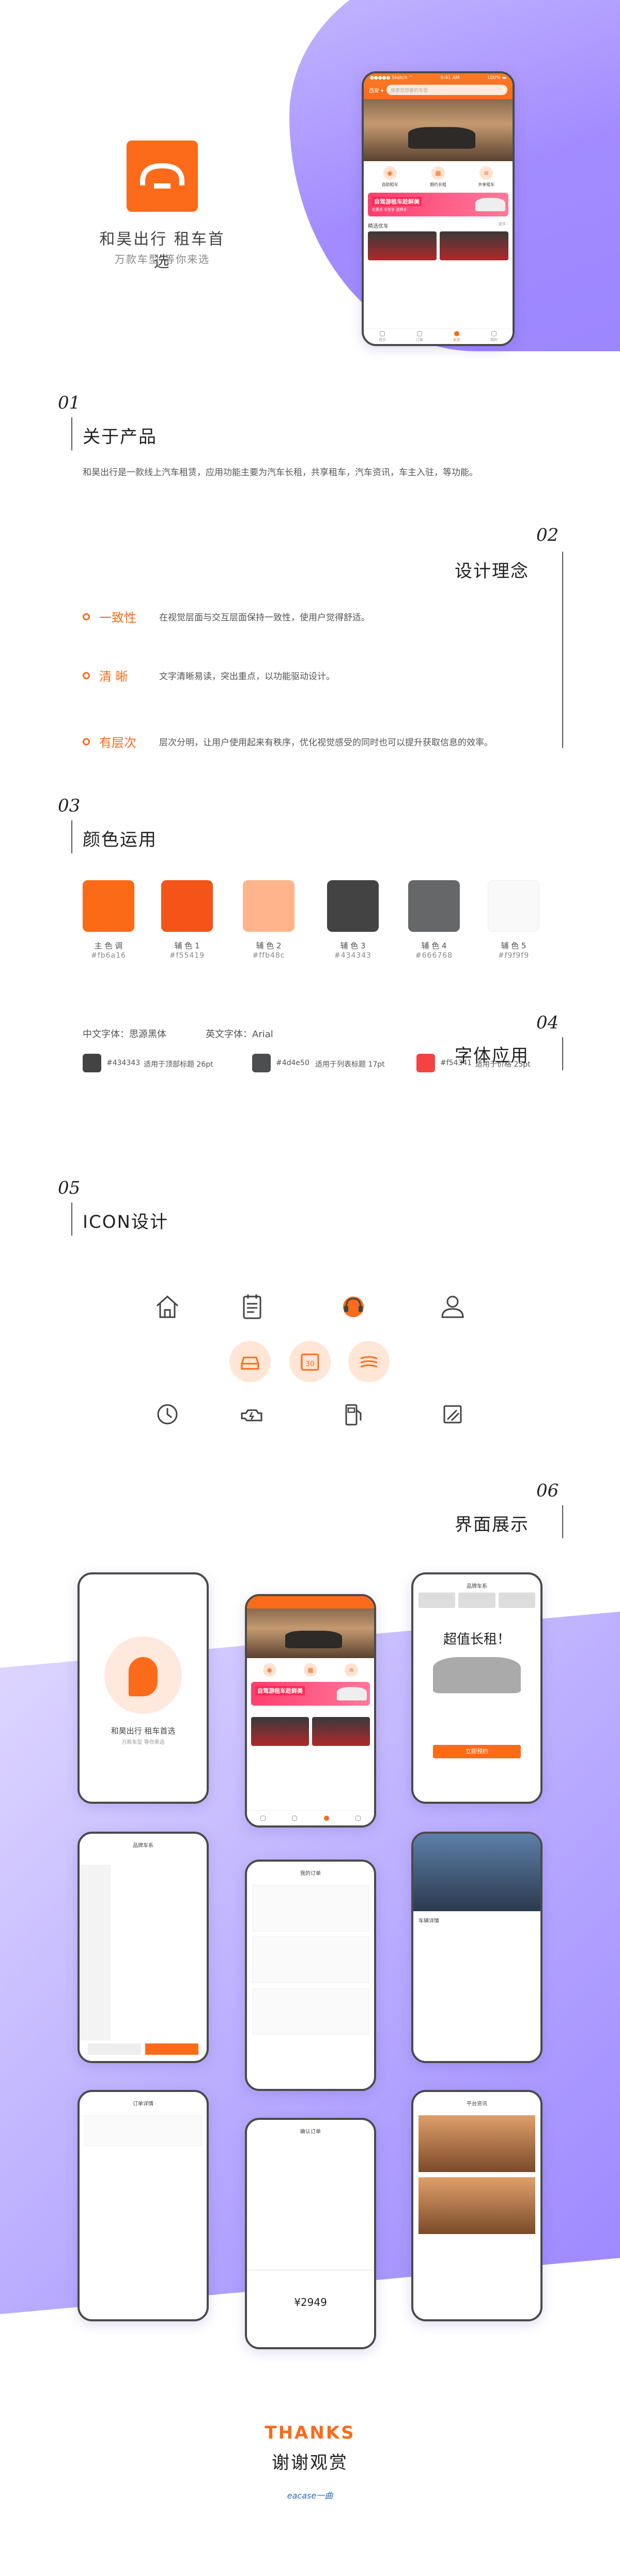 The width and height of the screenshot is (620, 2576). I want to click on thanks-subtitle: 谢谢观赏, so click(310, 2463).